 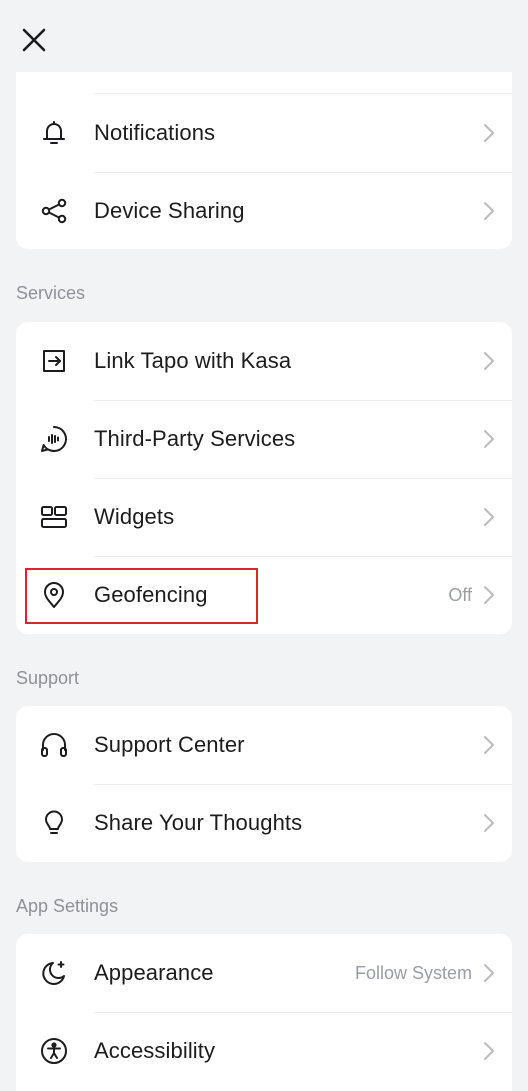 I want to click on support-card: Support Center Share Your Thoughts, so click(x=264, y=784).